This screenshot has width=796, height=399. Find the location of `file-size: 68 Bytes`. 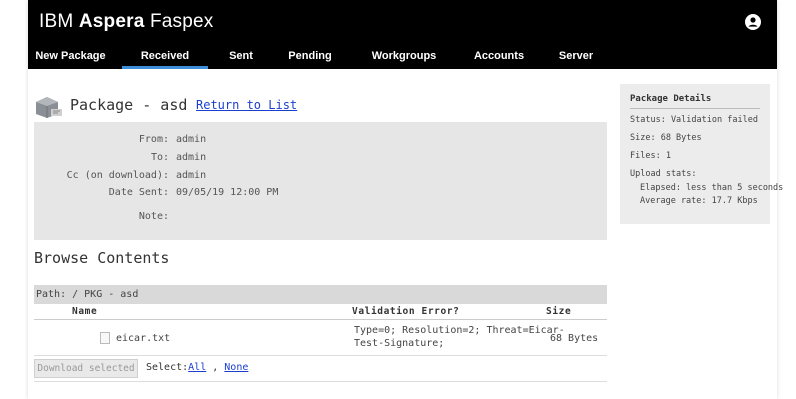

file-size: 68 Bytes is located at coordinates (574, 338).